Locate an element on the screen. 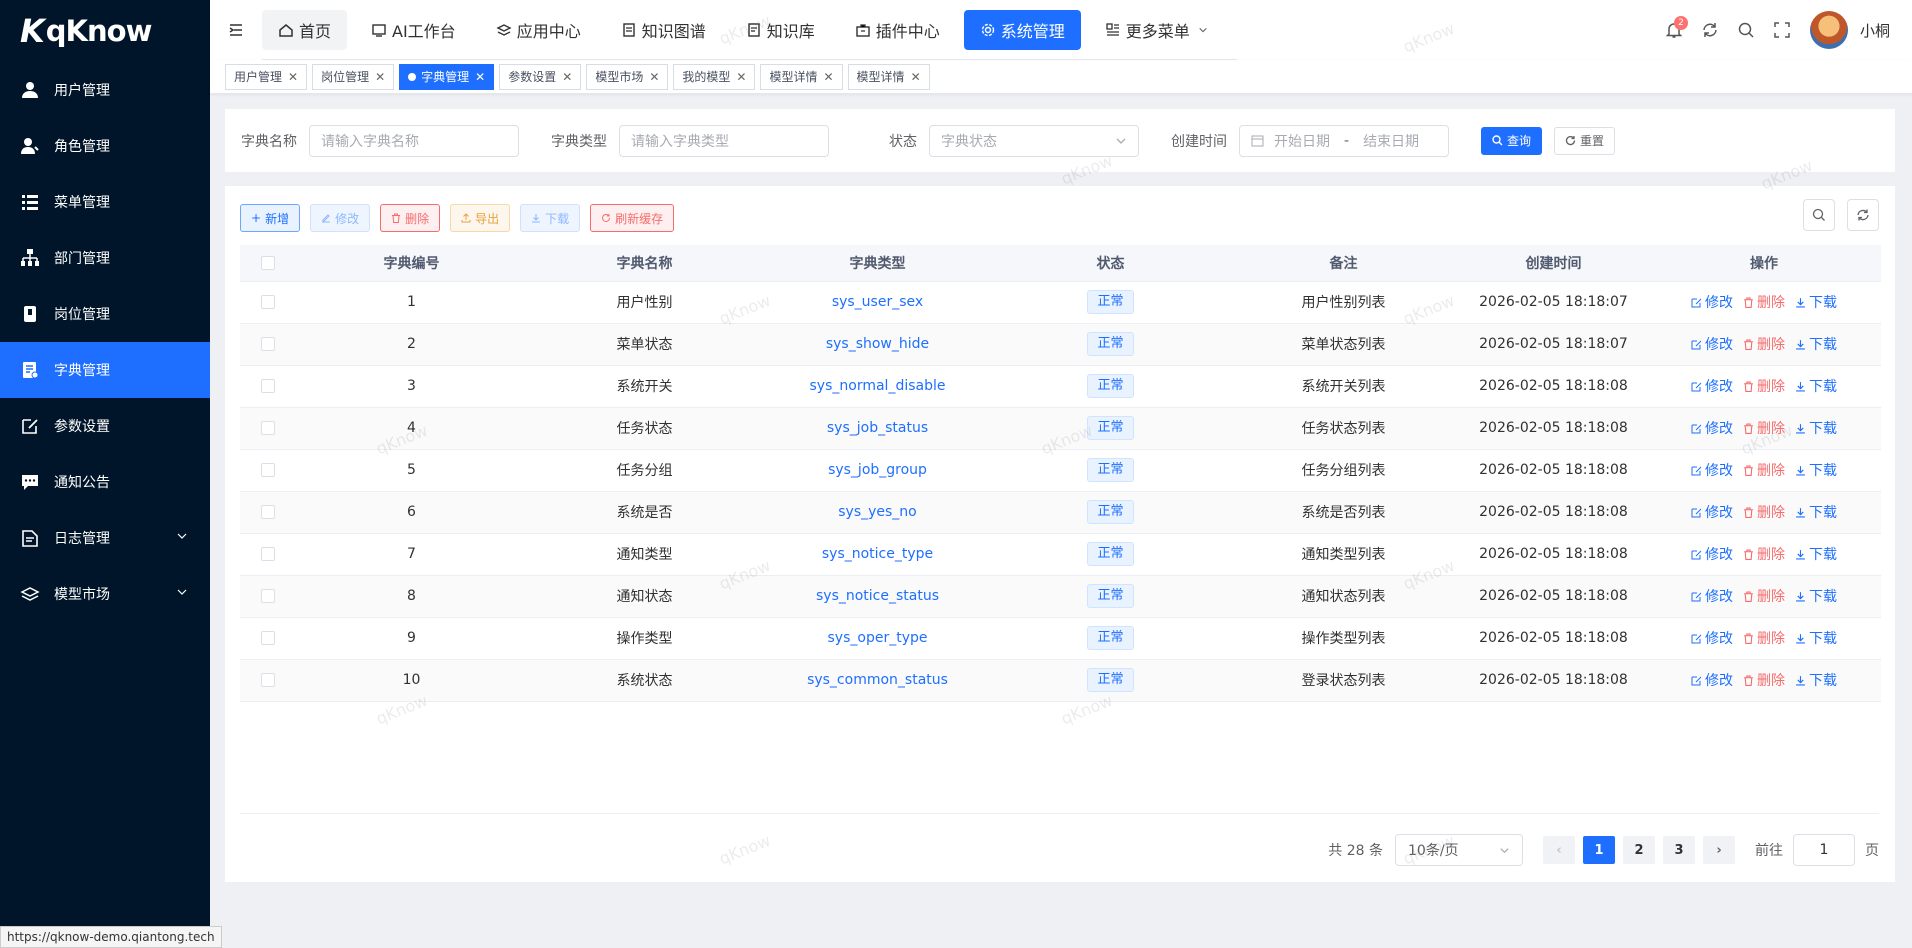  page-size-select: 10条/页 is located at coordinates (1459, 850).